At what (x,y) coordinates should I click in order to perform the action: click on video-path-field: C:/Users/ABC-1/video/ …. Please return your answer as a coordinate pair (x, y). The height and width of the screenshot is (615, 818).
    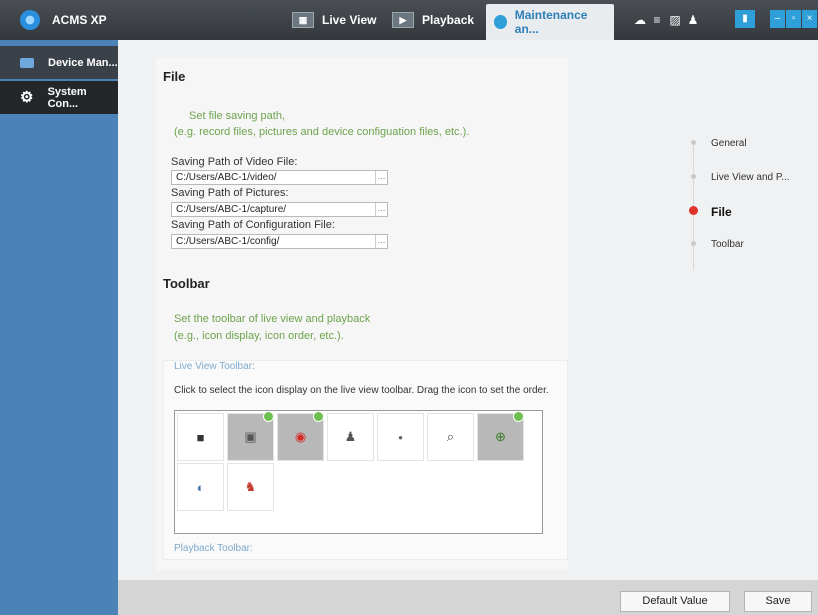
    Looking at the image, I should click on (279, 177).